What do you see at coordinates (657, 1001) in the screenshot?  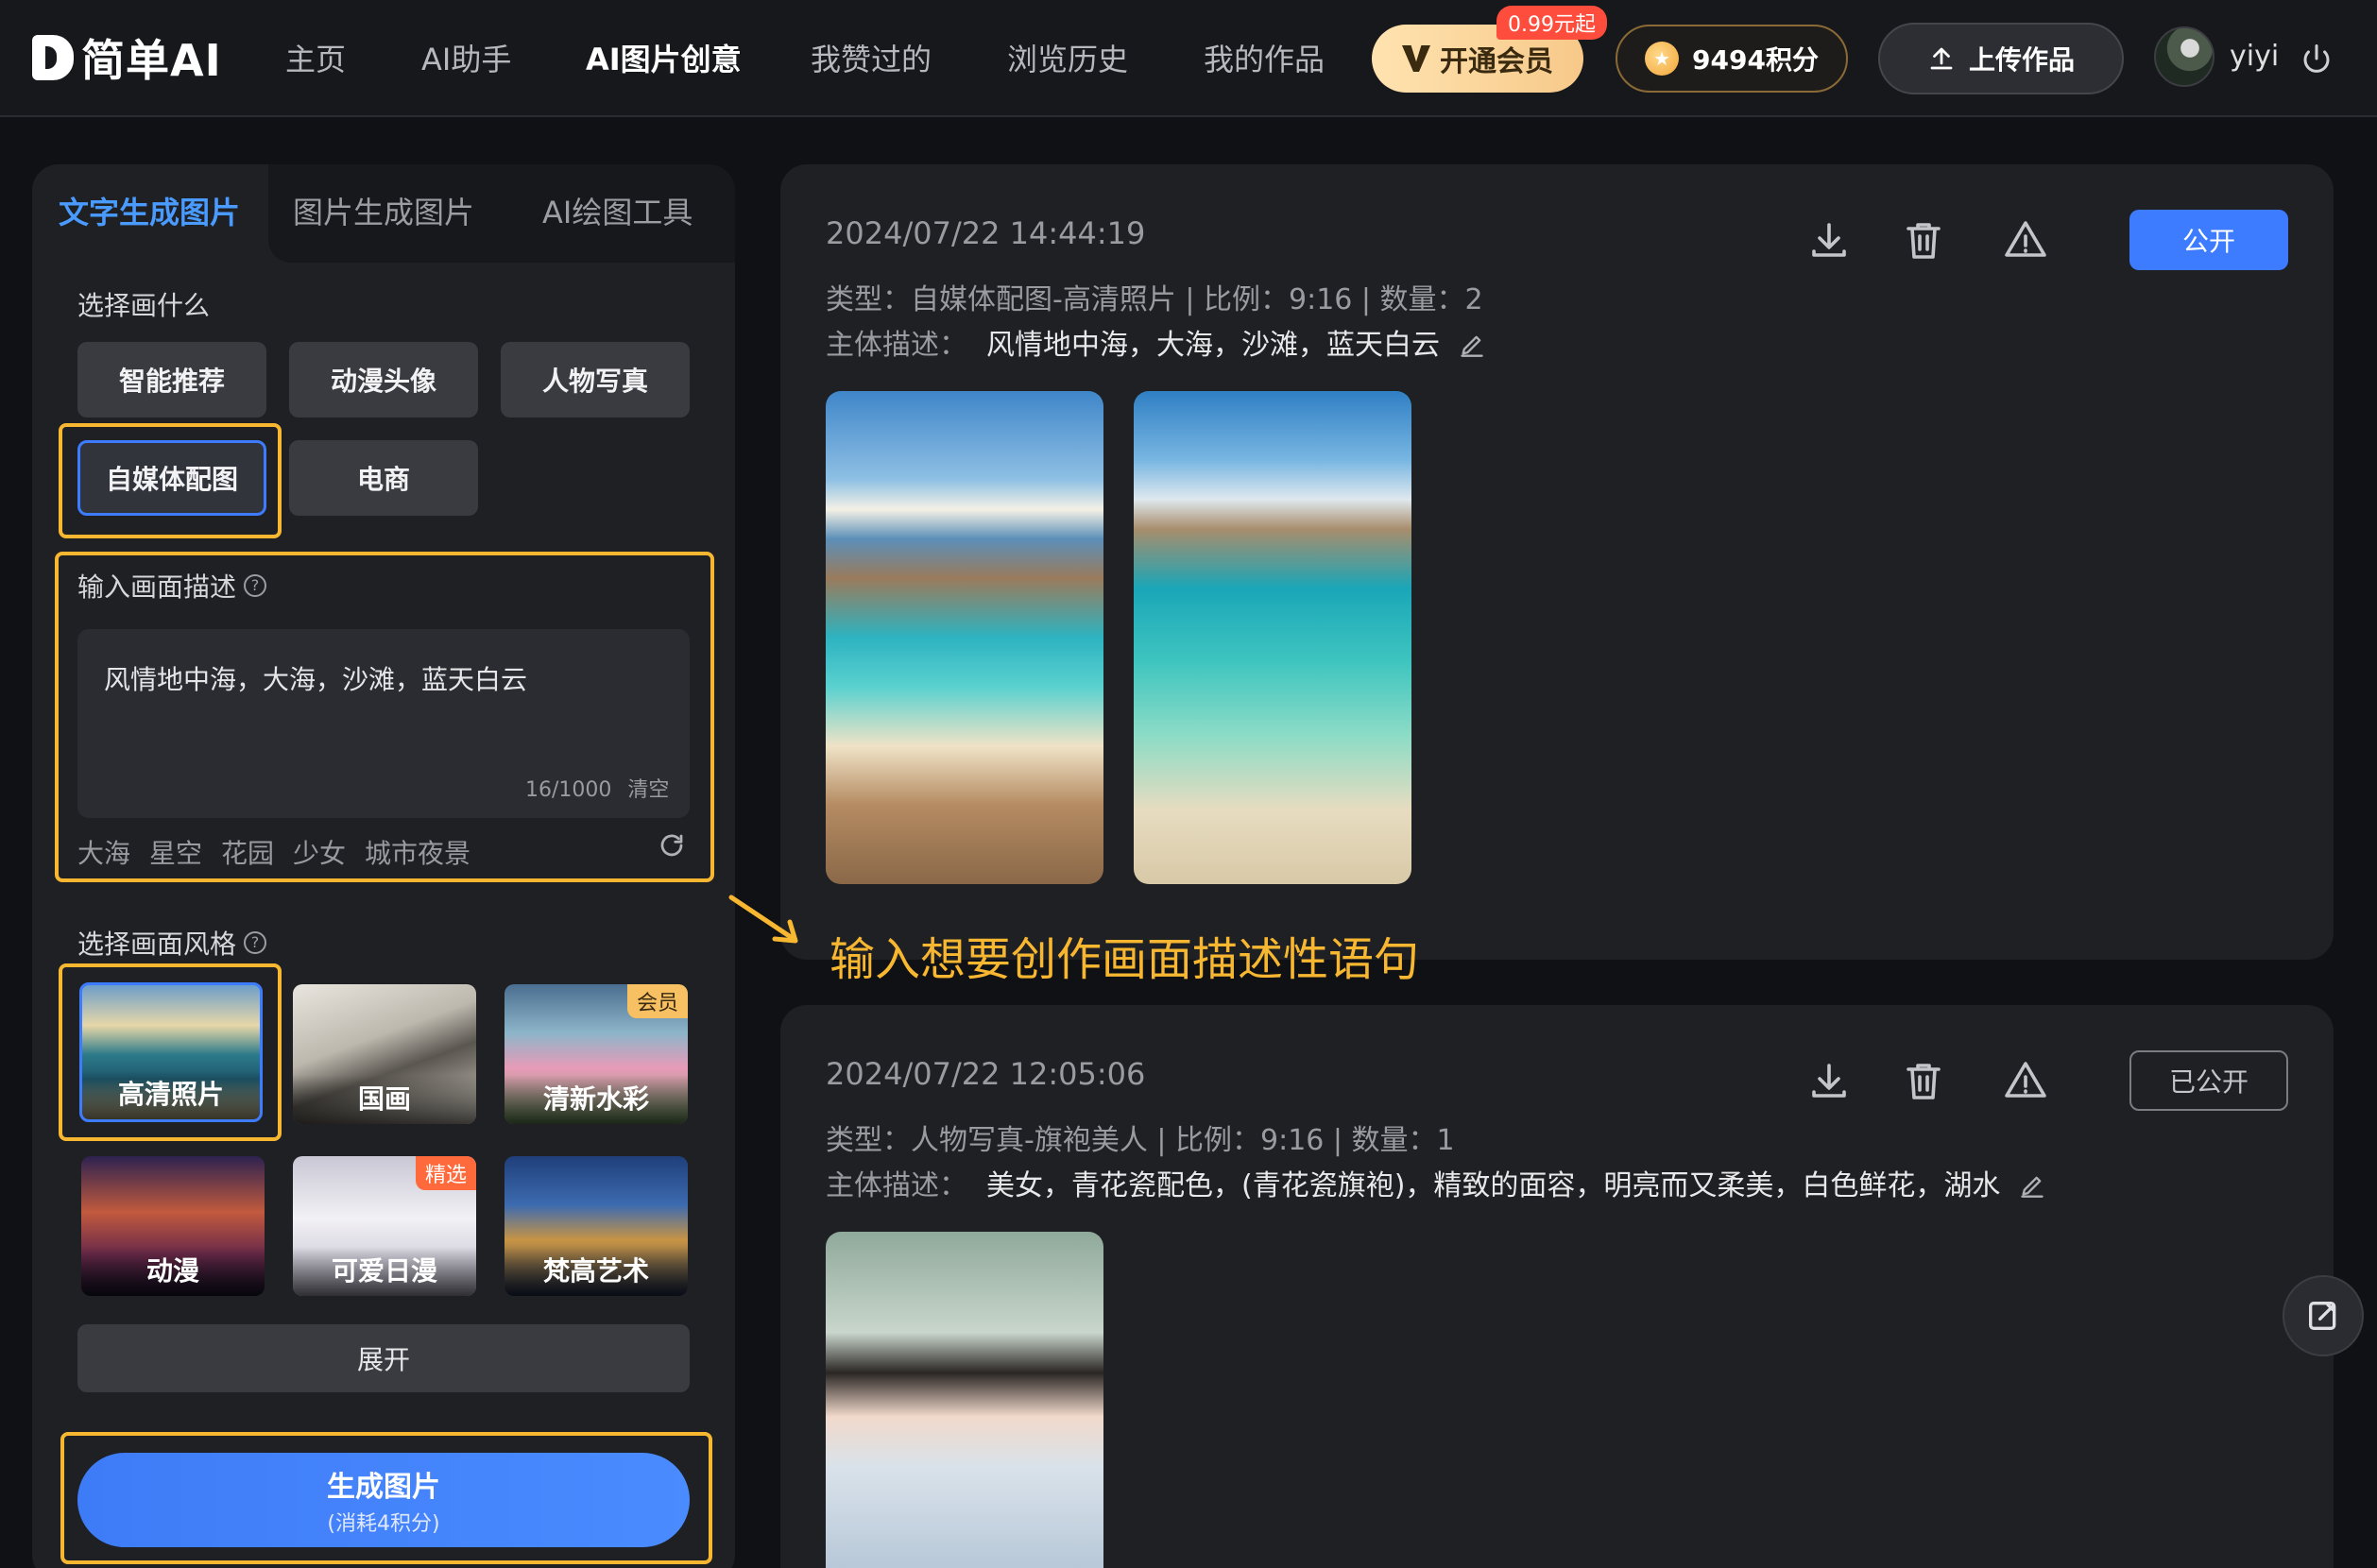 I see `member-badge: 会员` at bounding box center [657, 1001].